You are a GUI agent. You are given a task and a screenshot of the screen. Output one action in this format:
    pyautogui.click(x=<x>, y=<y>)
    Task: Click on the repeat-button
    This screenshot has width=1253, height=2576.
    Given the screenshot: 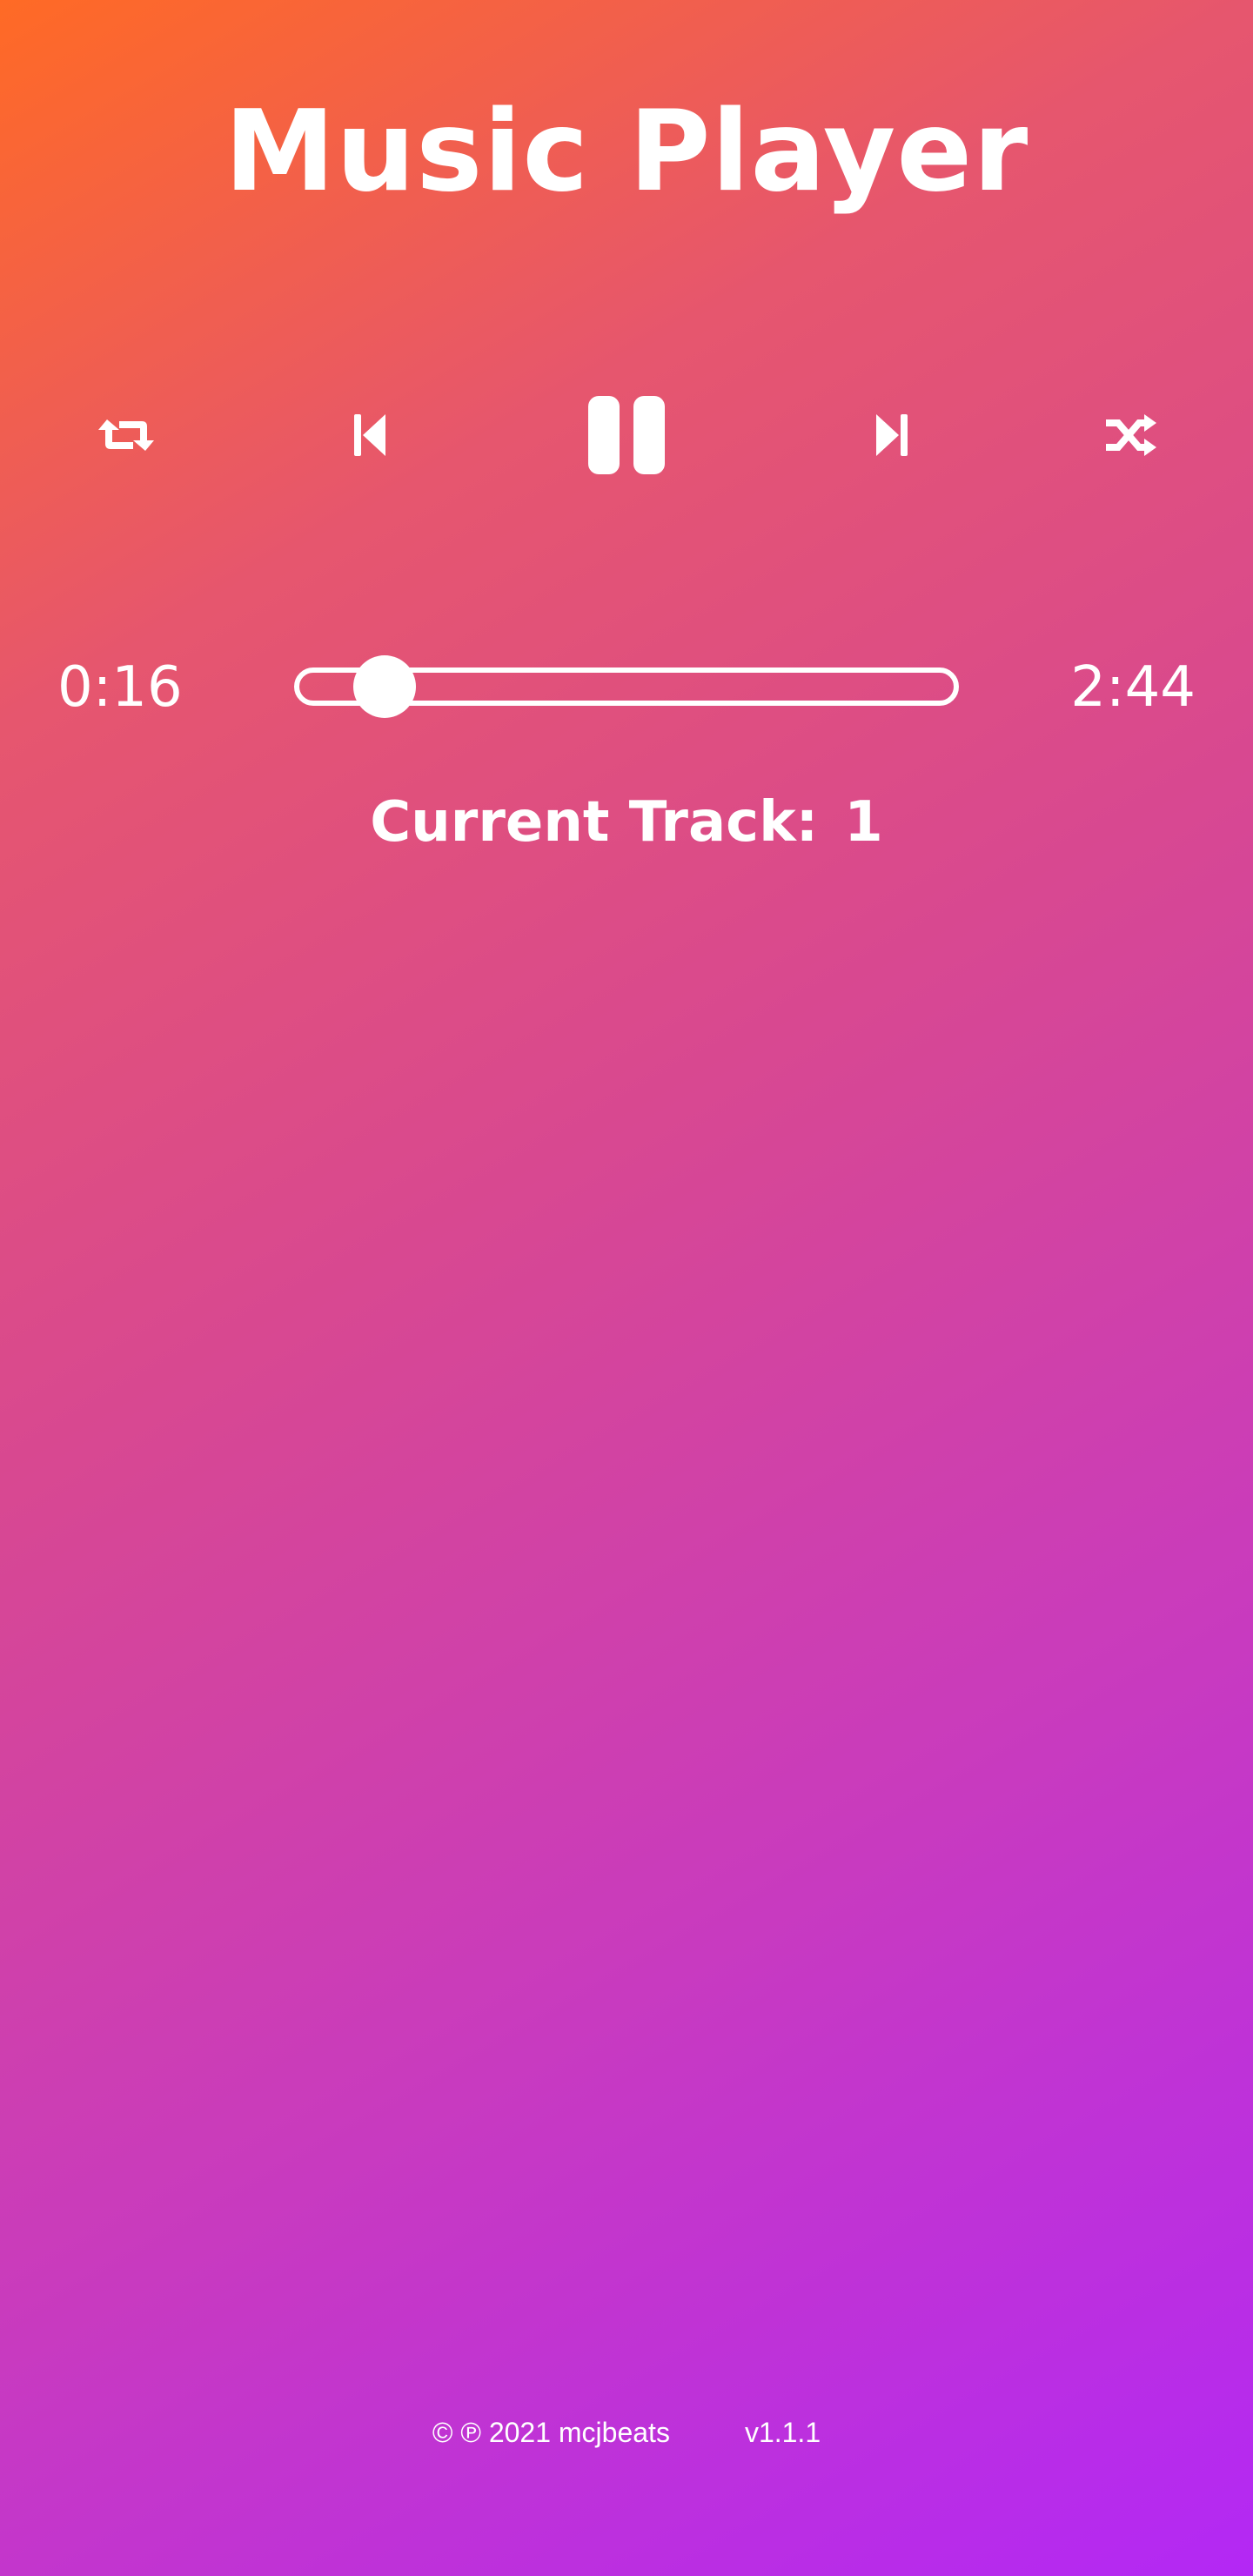 What is the action you would take?
    pyautogui.click(x=126, y=435)
    